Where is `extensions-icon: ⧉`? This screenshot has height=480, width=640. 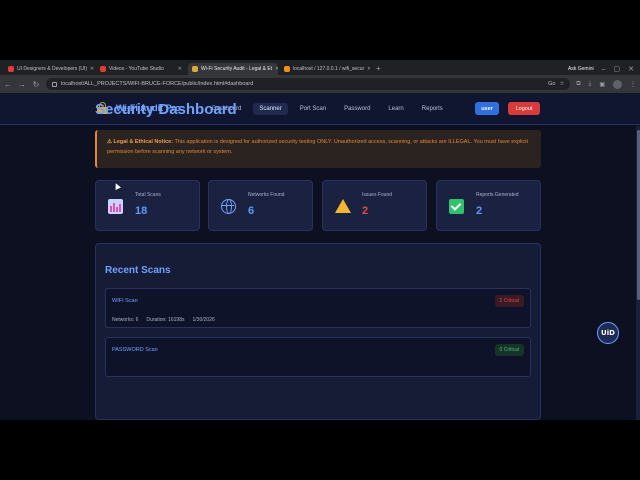 extensions-icon: ⧉ is located at coordinates (578, 84).